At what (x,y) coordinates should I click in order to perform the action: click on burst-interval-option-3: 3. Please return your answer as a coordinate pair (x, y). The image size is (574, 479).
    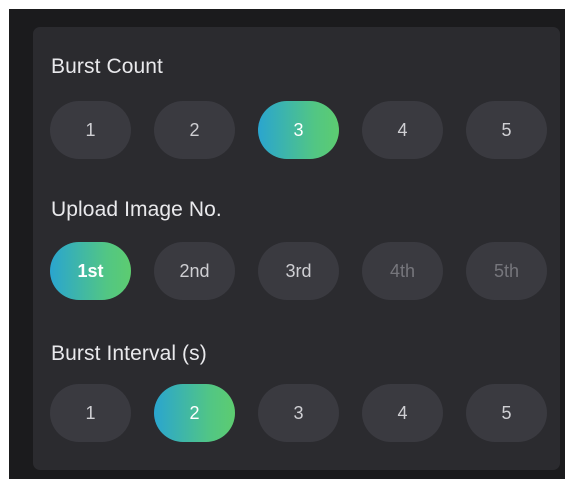
    Looking at the image, I should click on (298, 413).